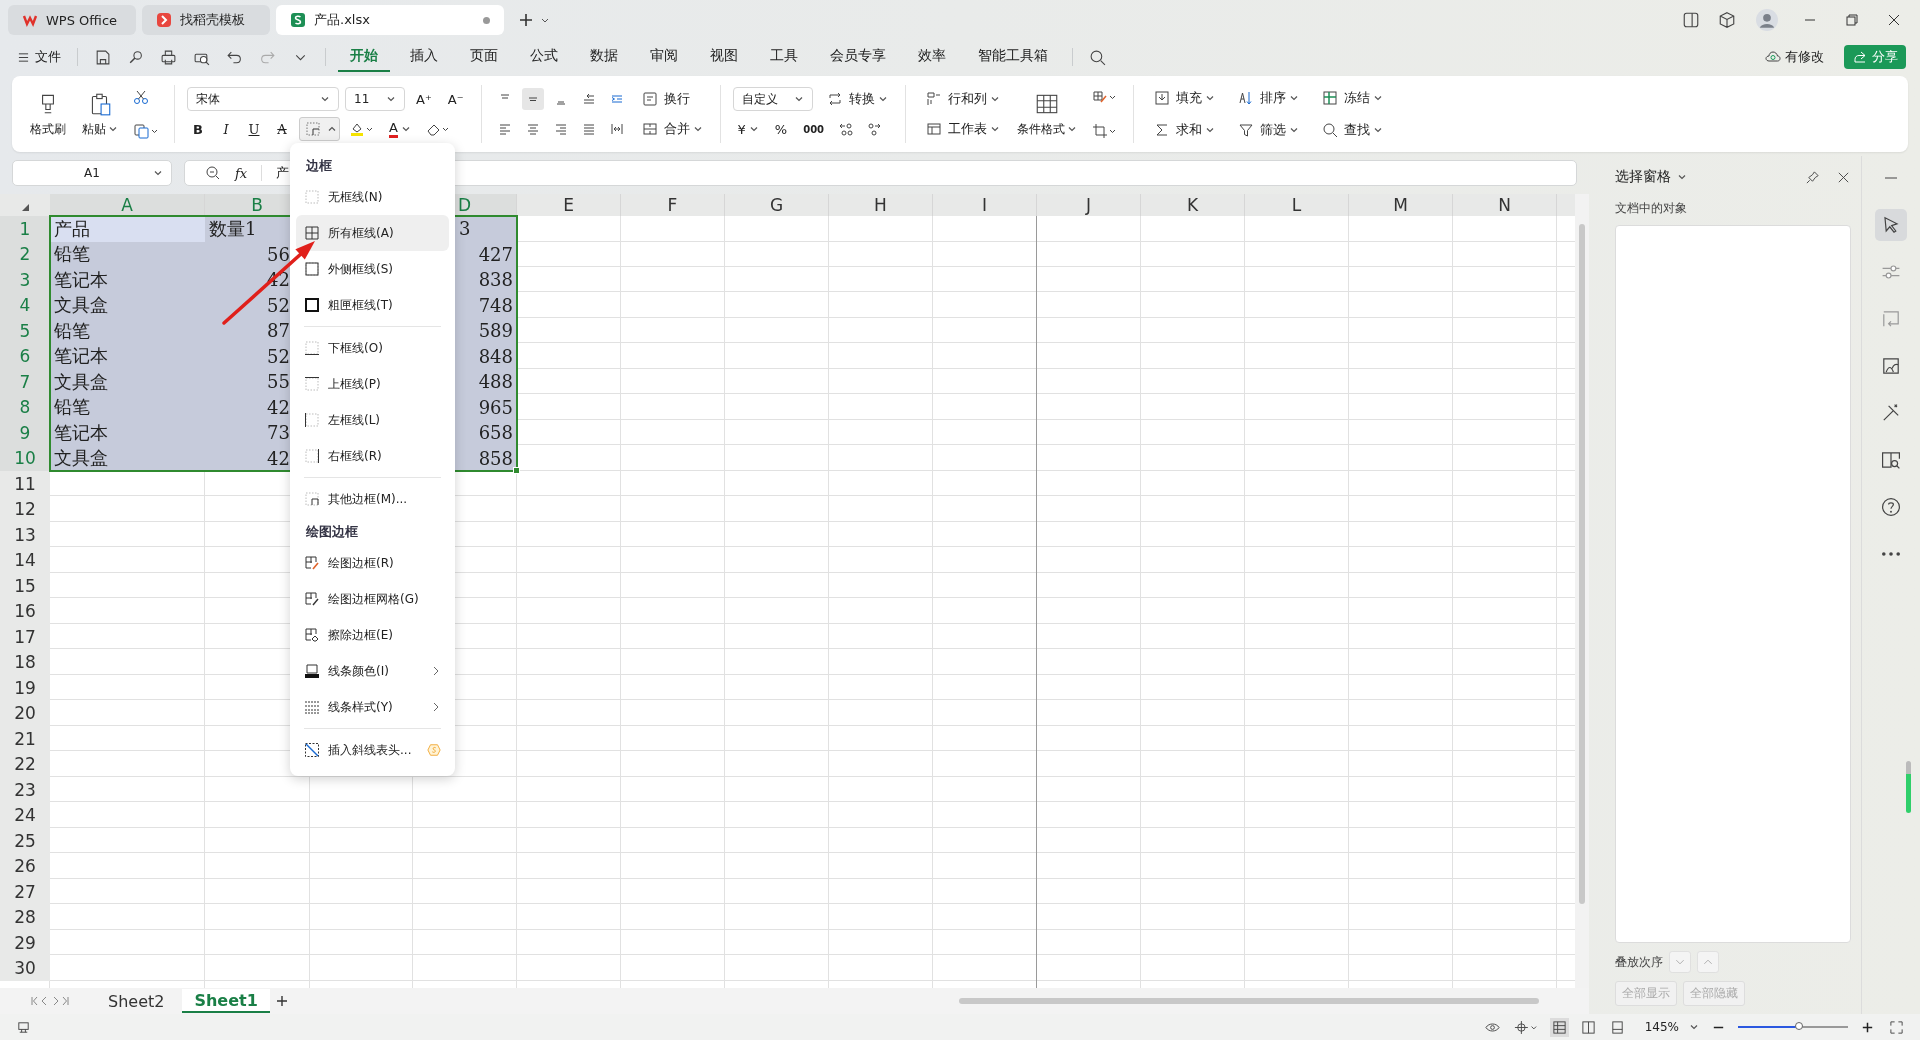 This screenshot has height=1040, width=1920. What do you see at coordinates (25, 739) in the screenshot?
I see `row-header: 21` at bounding box center [25, 739].